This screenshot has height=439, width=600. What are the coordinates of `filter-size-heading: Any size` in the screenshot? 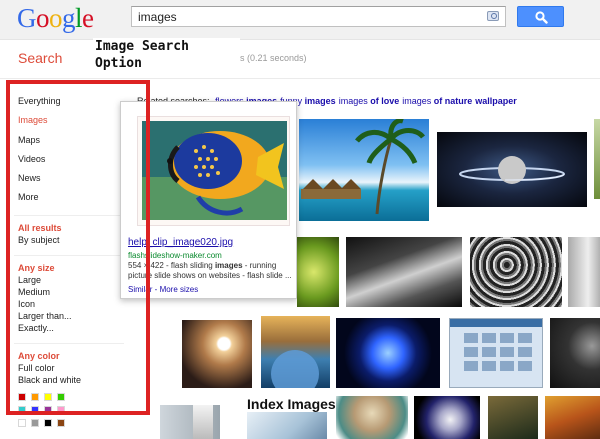 It's located at (75, 268).